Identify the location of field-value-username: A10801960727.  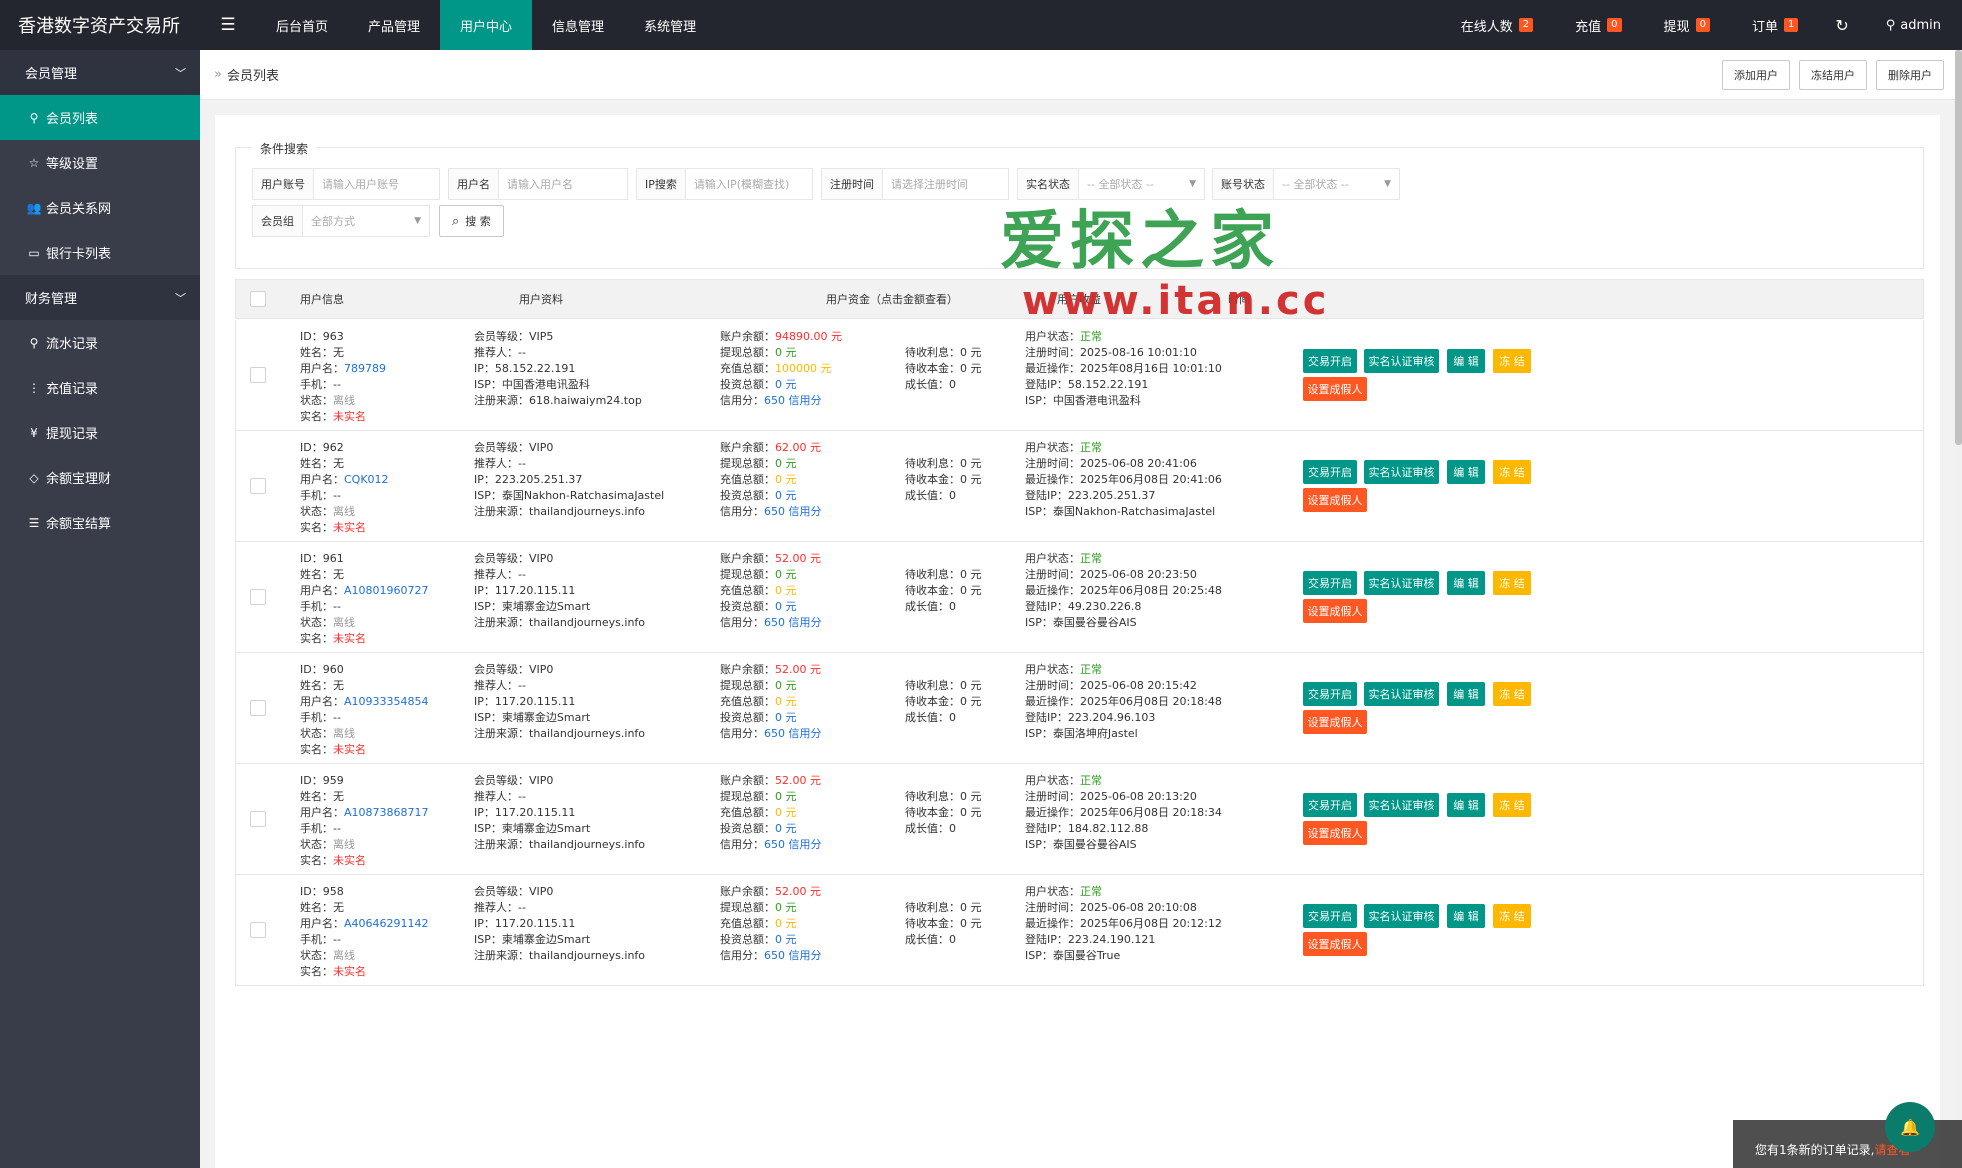
(386, 590).